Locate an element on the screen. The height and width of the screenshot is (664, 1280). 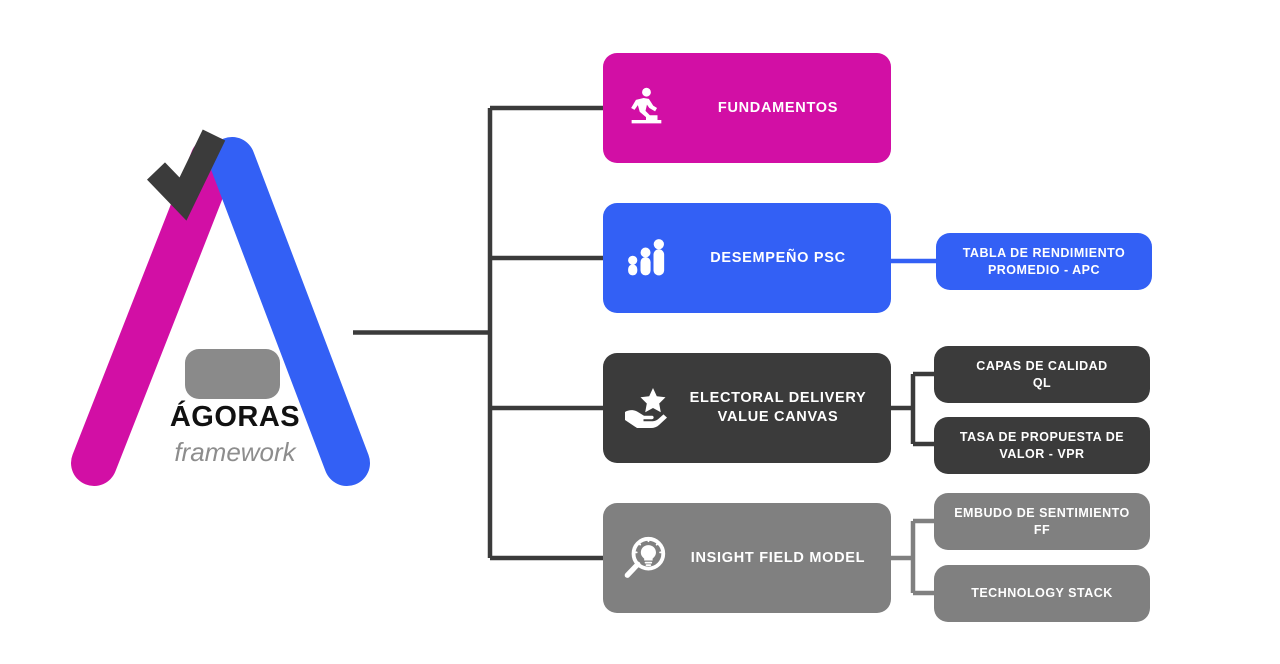
bar-people-chart-icon is located at coordinates (646, 258).